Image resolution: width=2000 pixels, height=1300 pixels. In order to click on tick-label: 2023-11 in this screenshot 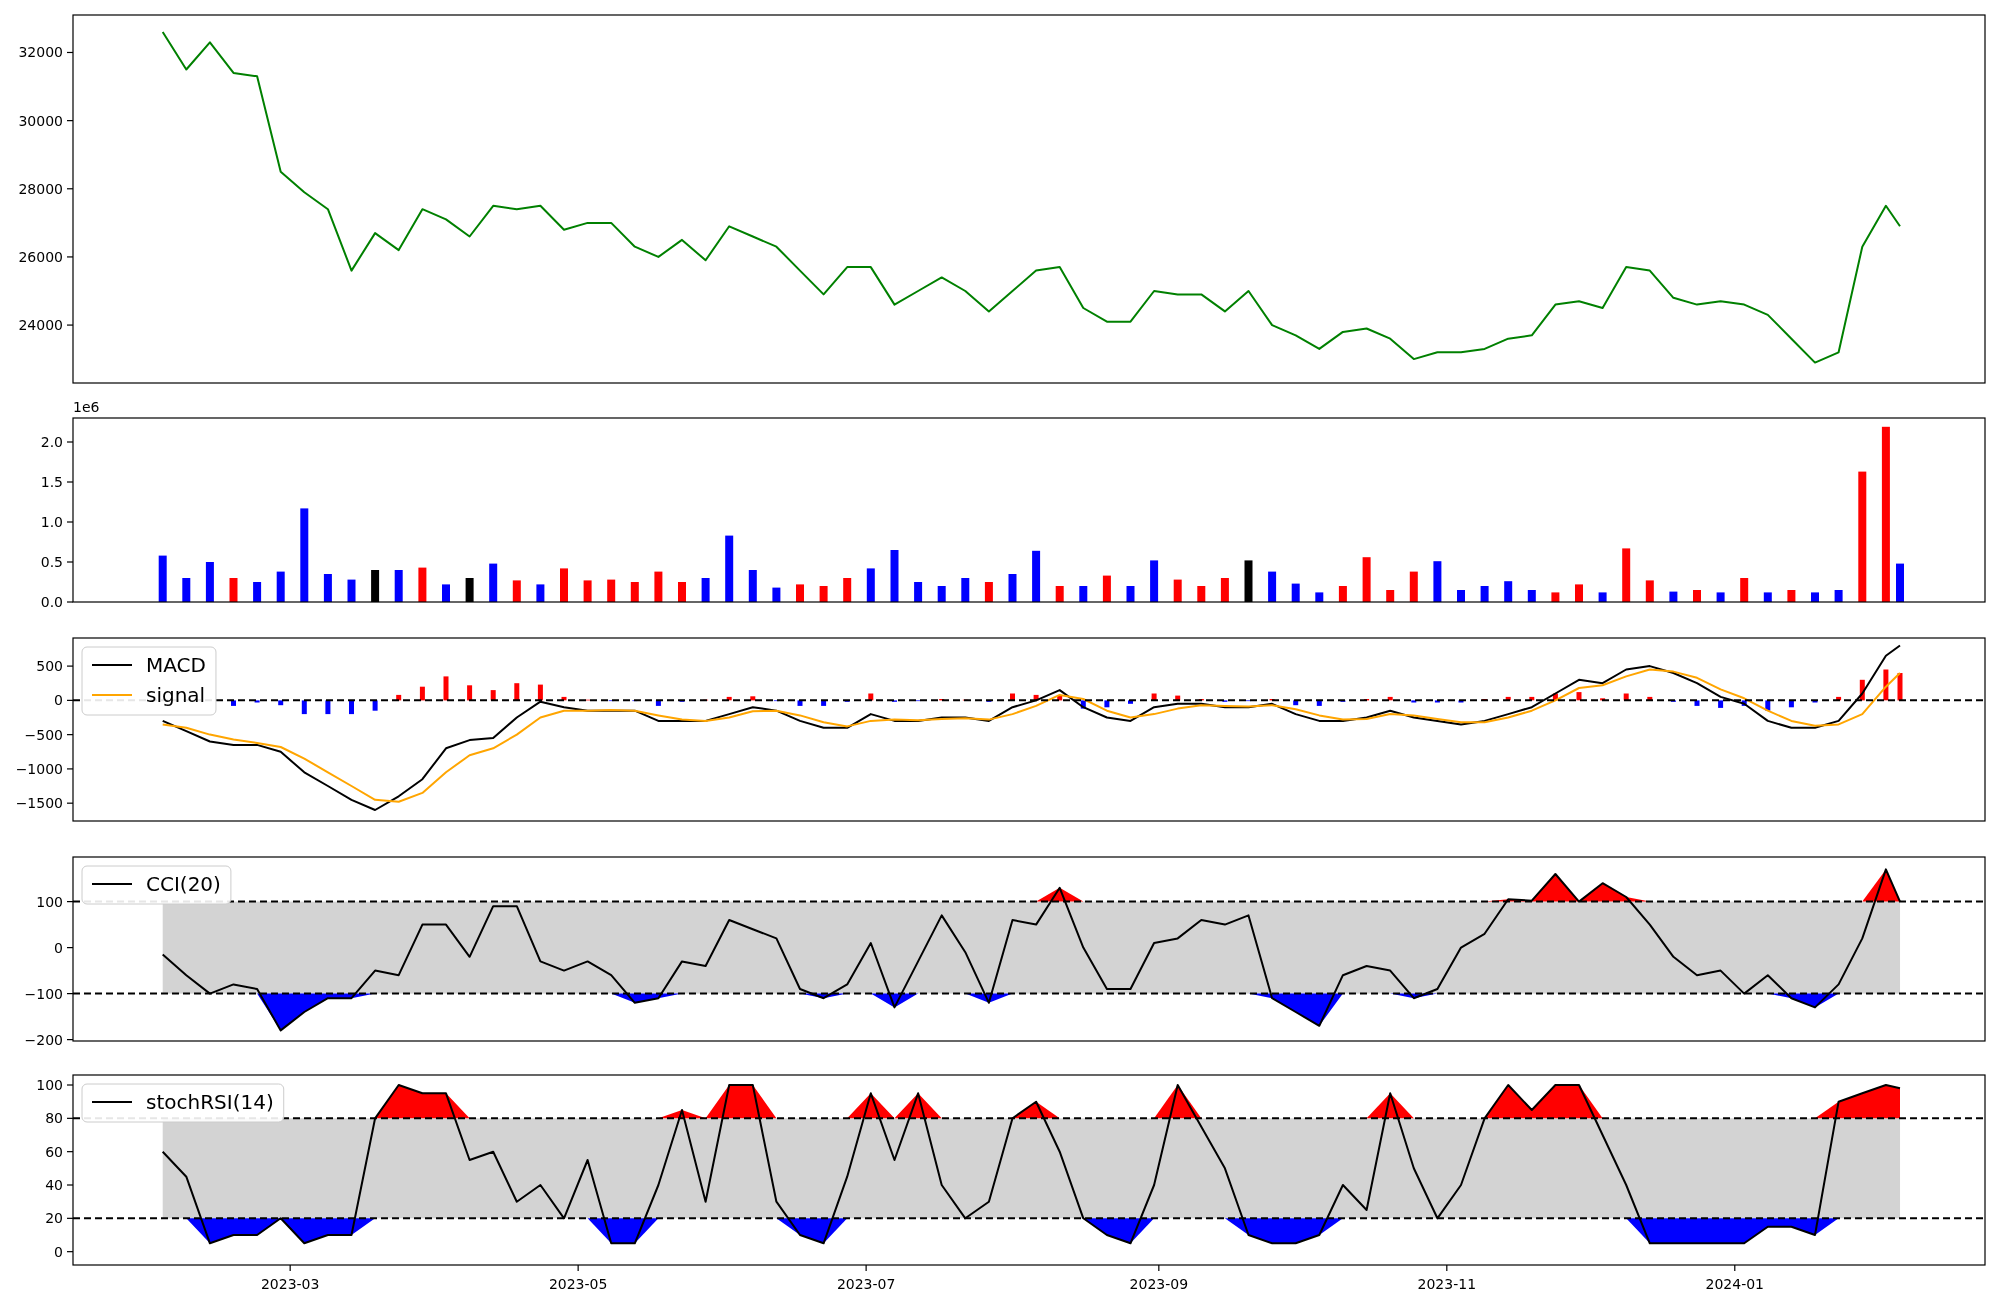, I will do `click(1447, 1284)`.